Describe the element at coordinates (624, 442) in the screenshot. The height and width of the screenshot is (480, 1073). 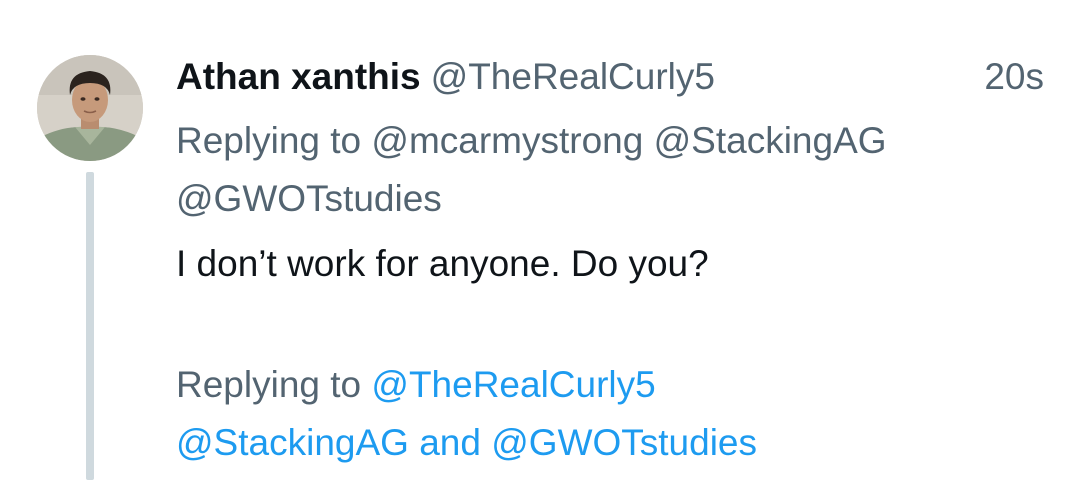
I see `reply-mention-link: @GWOTstudies` at that location.